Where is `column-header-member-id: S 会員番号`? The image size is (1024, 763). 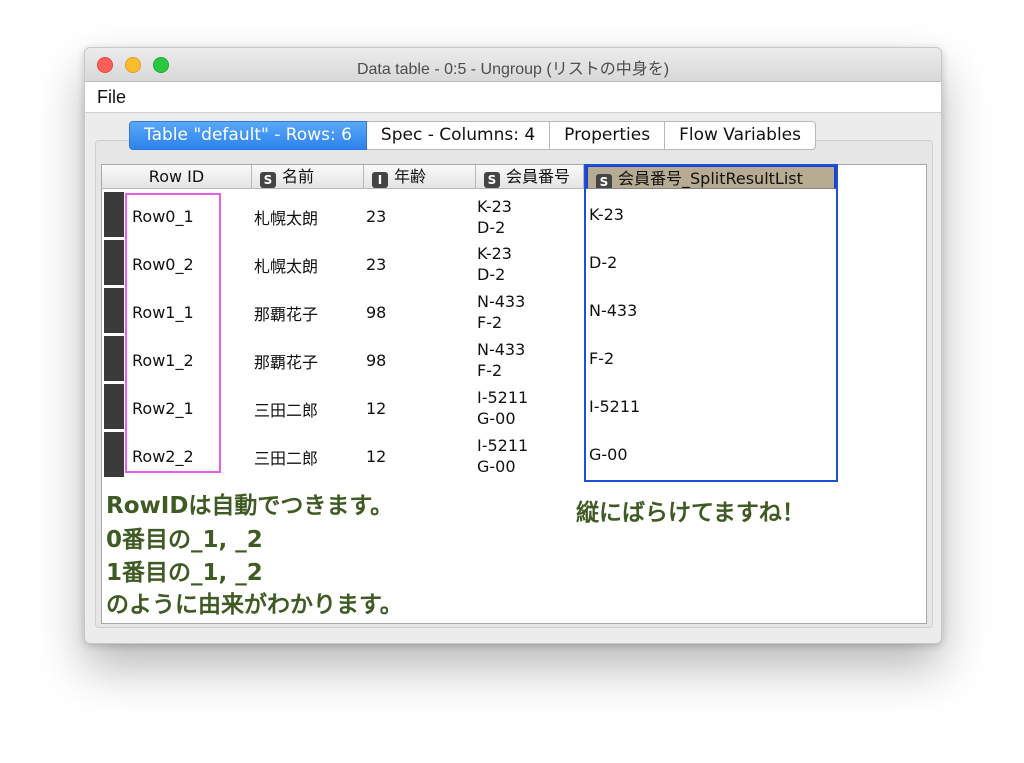
column-header-member-id: S 会員番号 is located at coordinates (530, 177).